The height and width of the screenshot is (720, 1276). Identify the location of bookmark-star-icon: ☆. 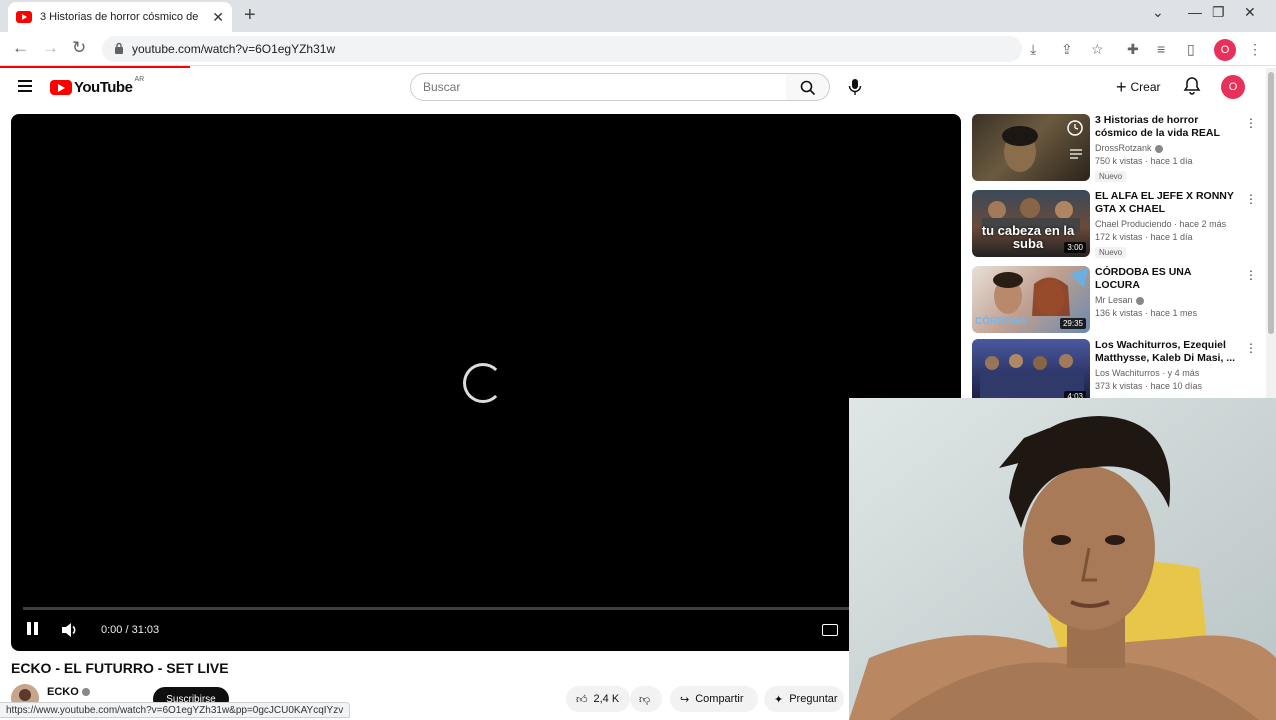
(1099, 49).